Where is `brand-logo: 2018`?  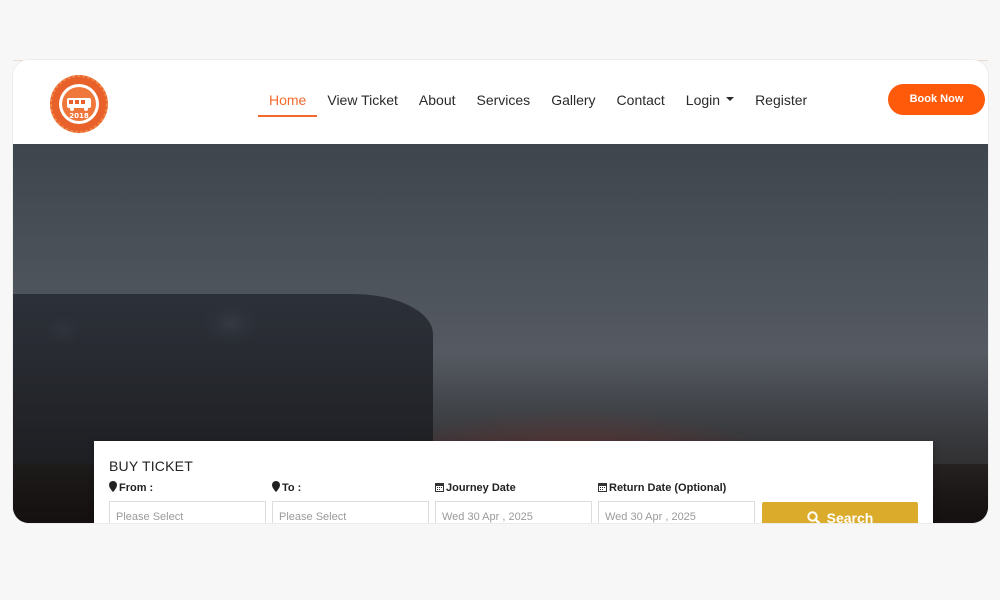
brand-logo: 2018 is located at coordinates (79, 104).